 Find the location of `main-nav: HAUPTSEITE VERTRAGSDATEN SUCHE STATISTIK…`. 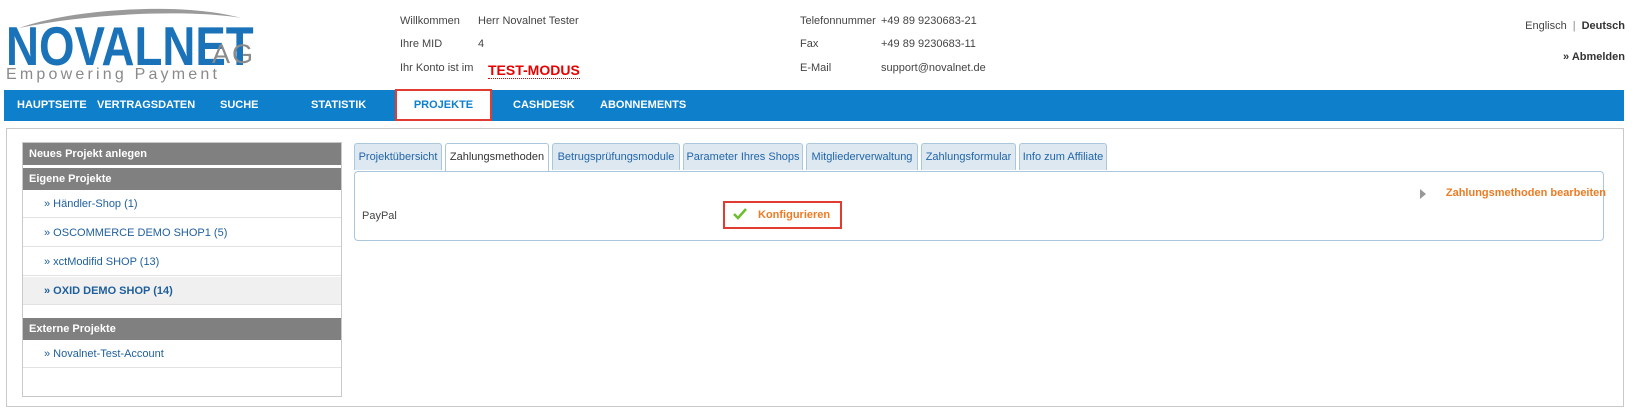

main-nav: HAUPTSEITE VERTRAGSDATEN SUCHE STATISTIK… is located at coordinates (814, 105).